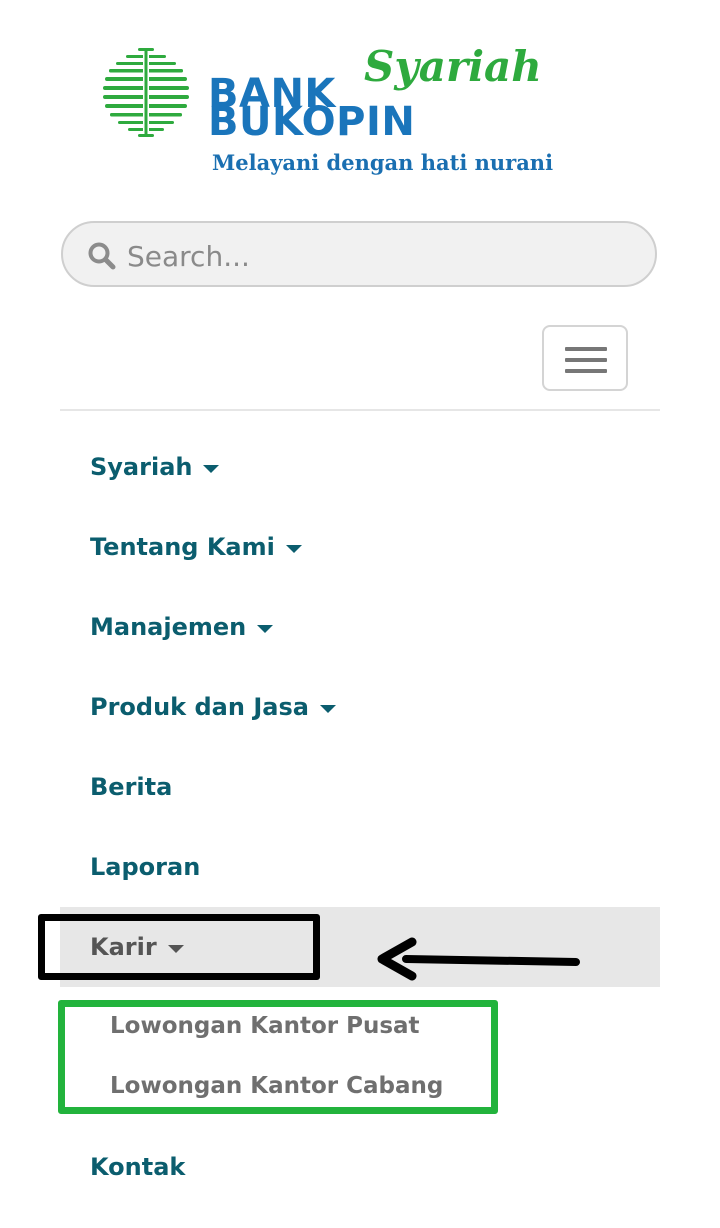 Image resolution: width=720 pixels, height=1228 pixels. I want to click on menu-item-produk-dan-jasa: Produk dan Jasa, so click(360, 707).